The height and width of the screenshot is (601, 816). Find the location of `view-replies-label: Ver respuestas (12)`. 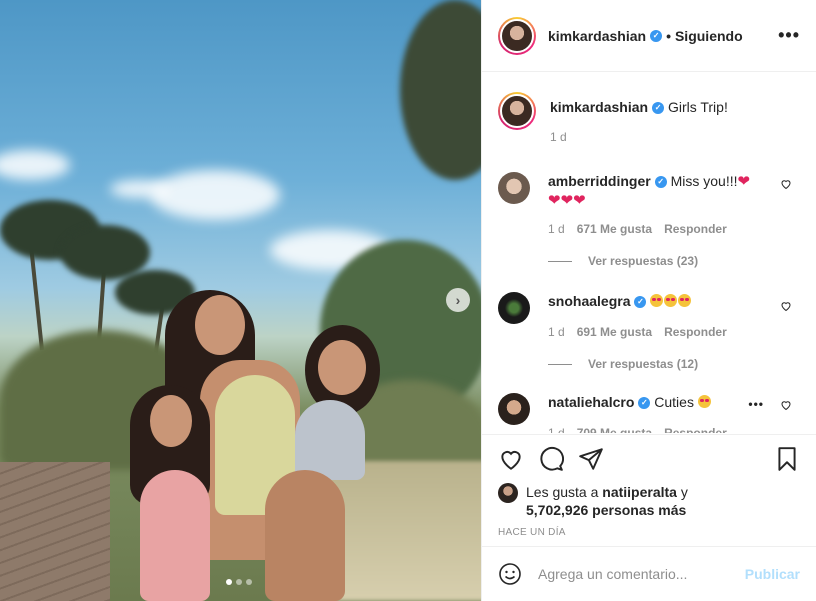

view-replies-label: Ver respuestas (12) is located at coordinates (643, 364).